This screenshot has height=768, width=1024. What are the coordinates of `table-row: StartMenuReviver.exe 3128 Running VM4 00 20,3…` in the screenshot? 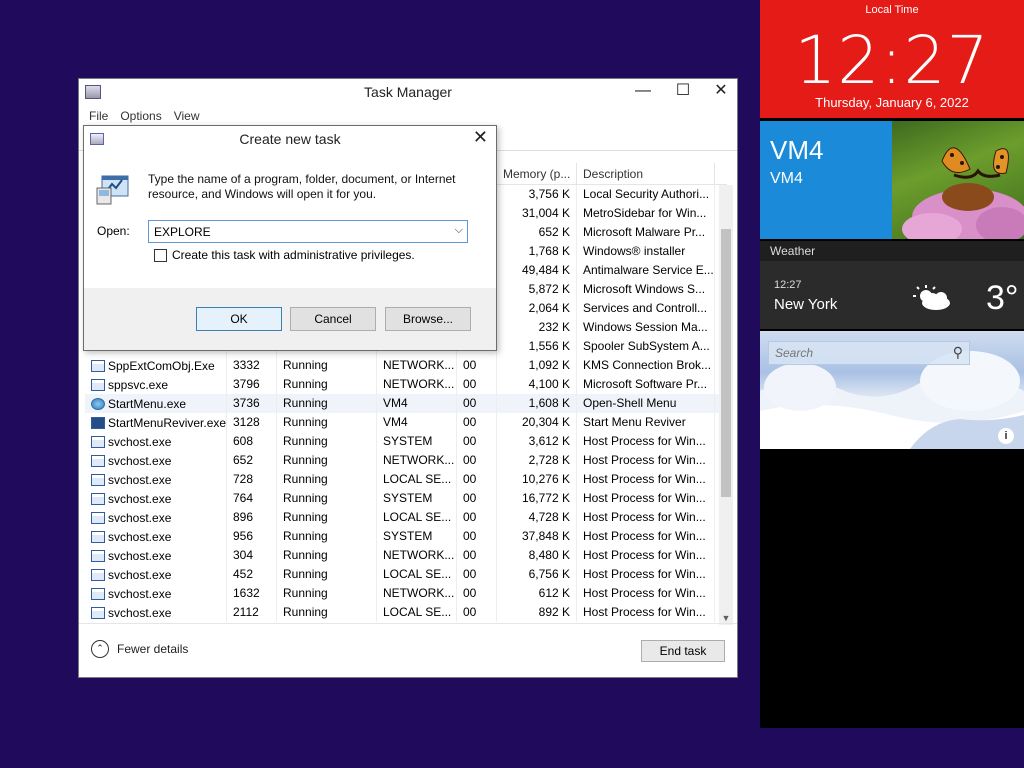 It's located at (406, 422).